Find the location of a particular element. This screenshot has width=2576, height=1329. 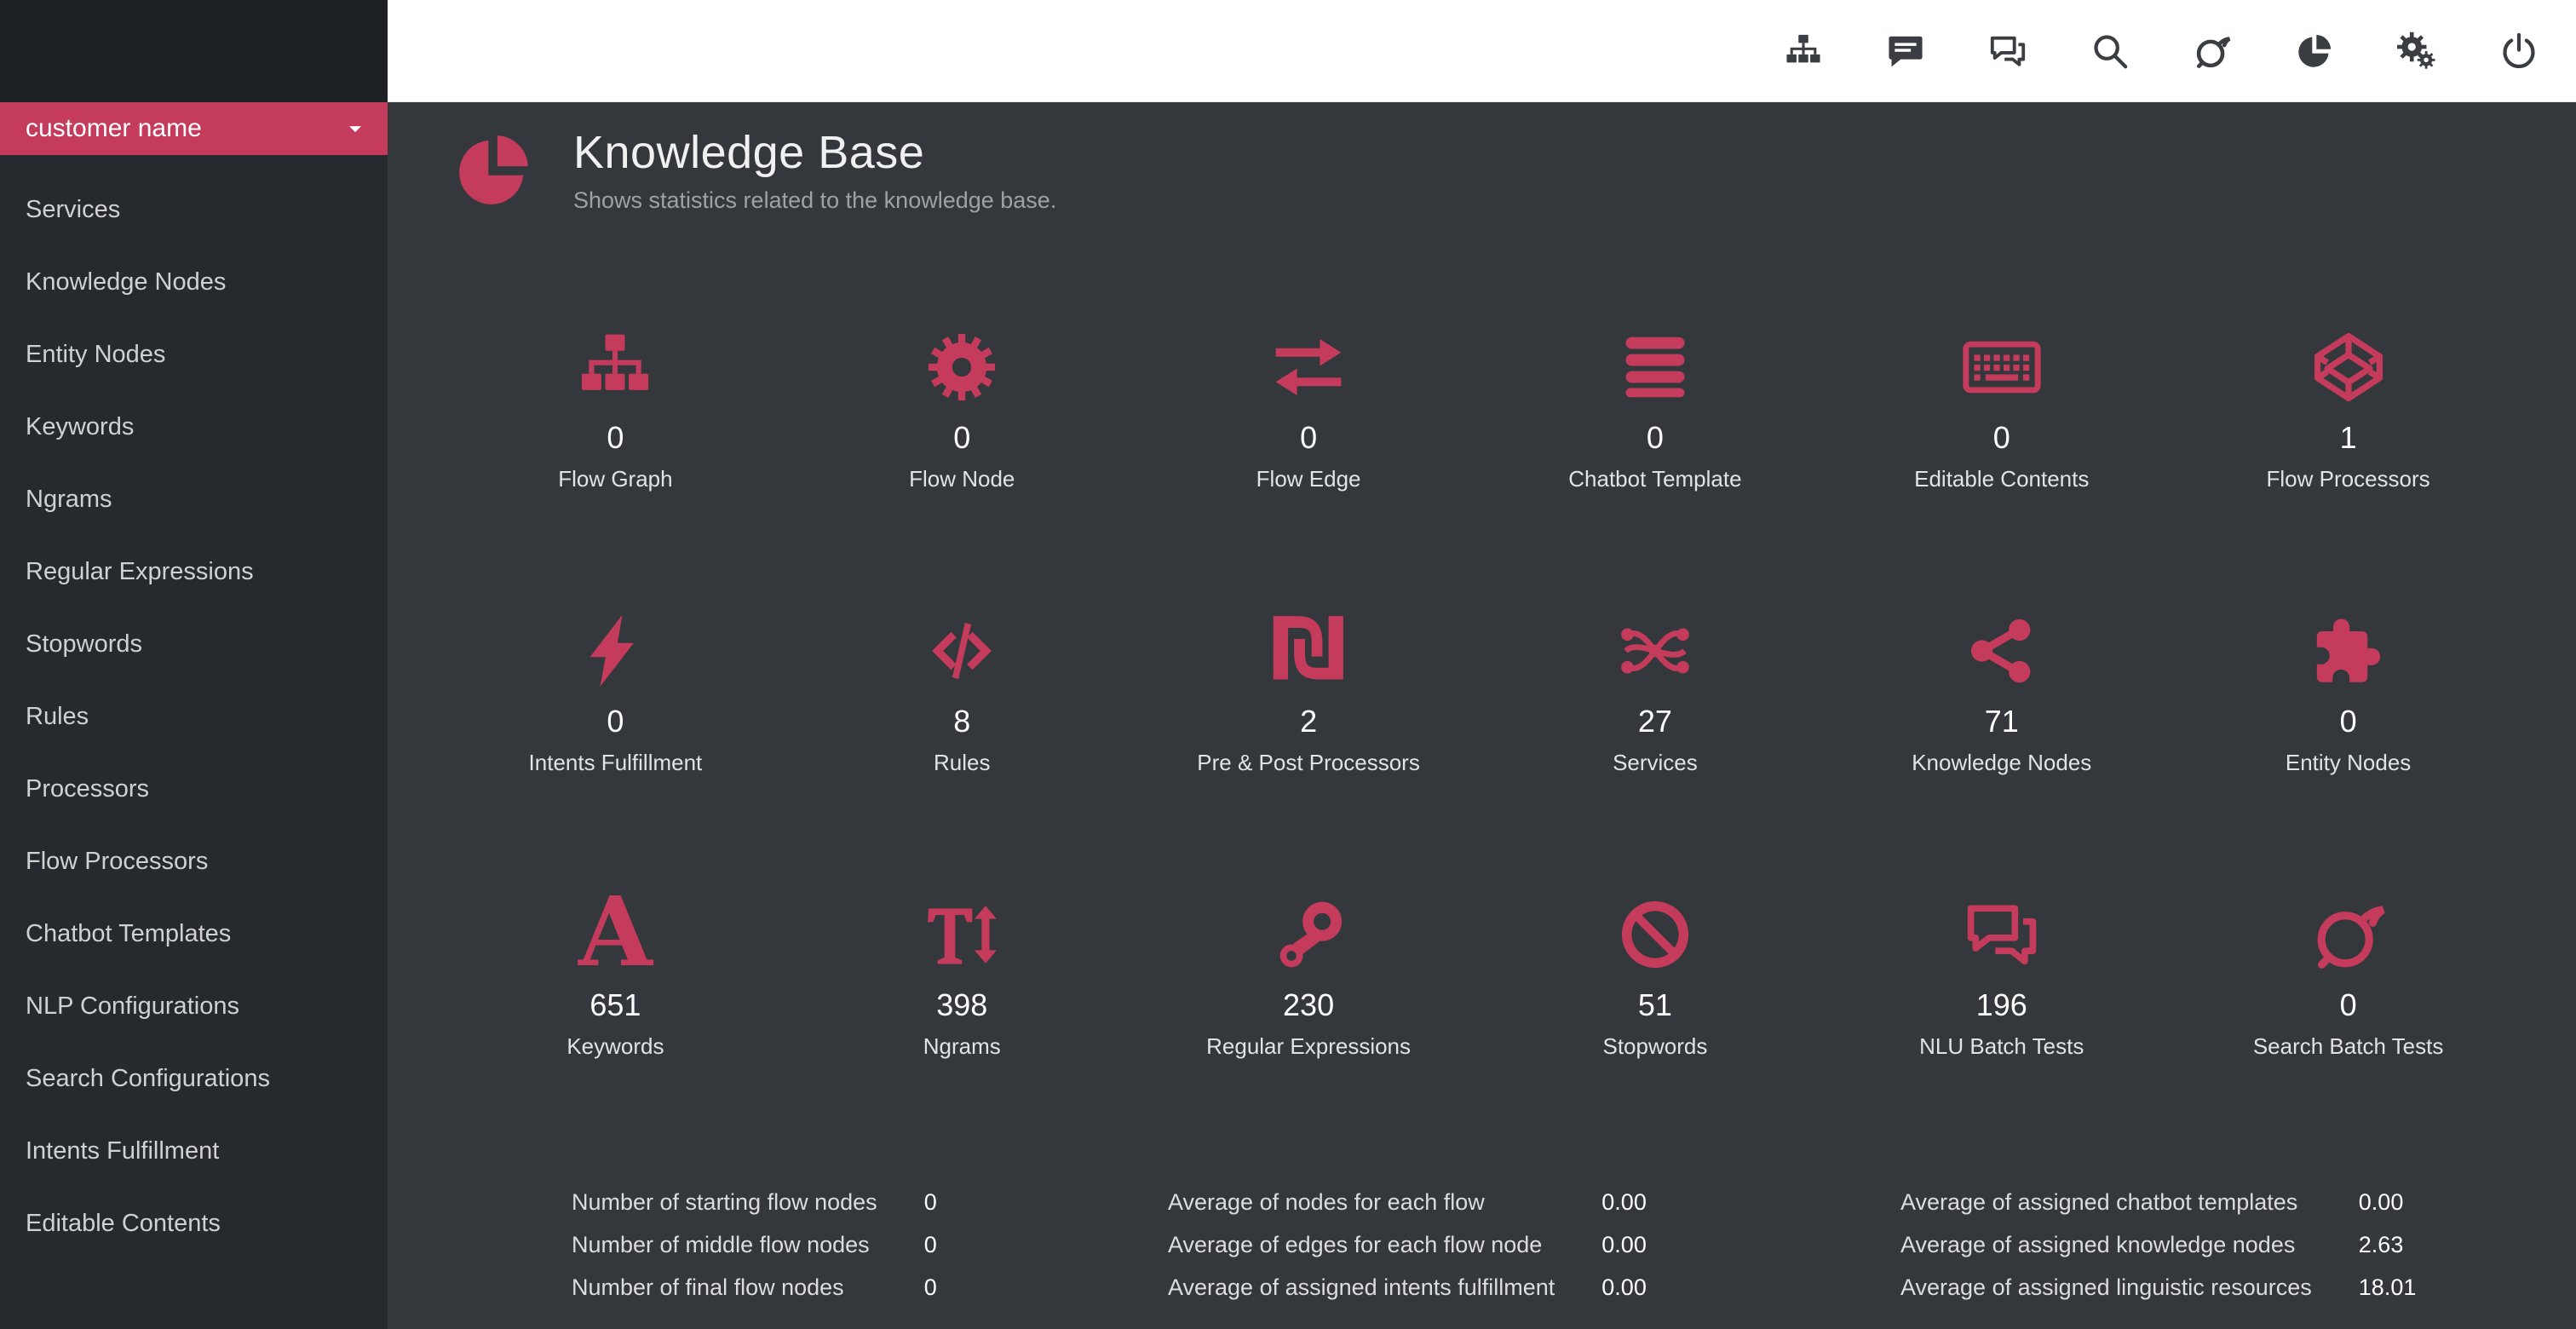

stat-card-intents-fulfillment: 0 Intents Fulfillment is located at coordinates (615, 690).